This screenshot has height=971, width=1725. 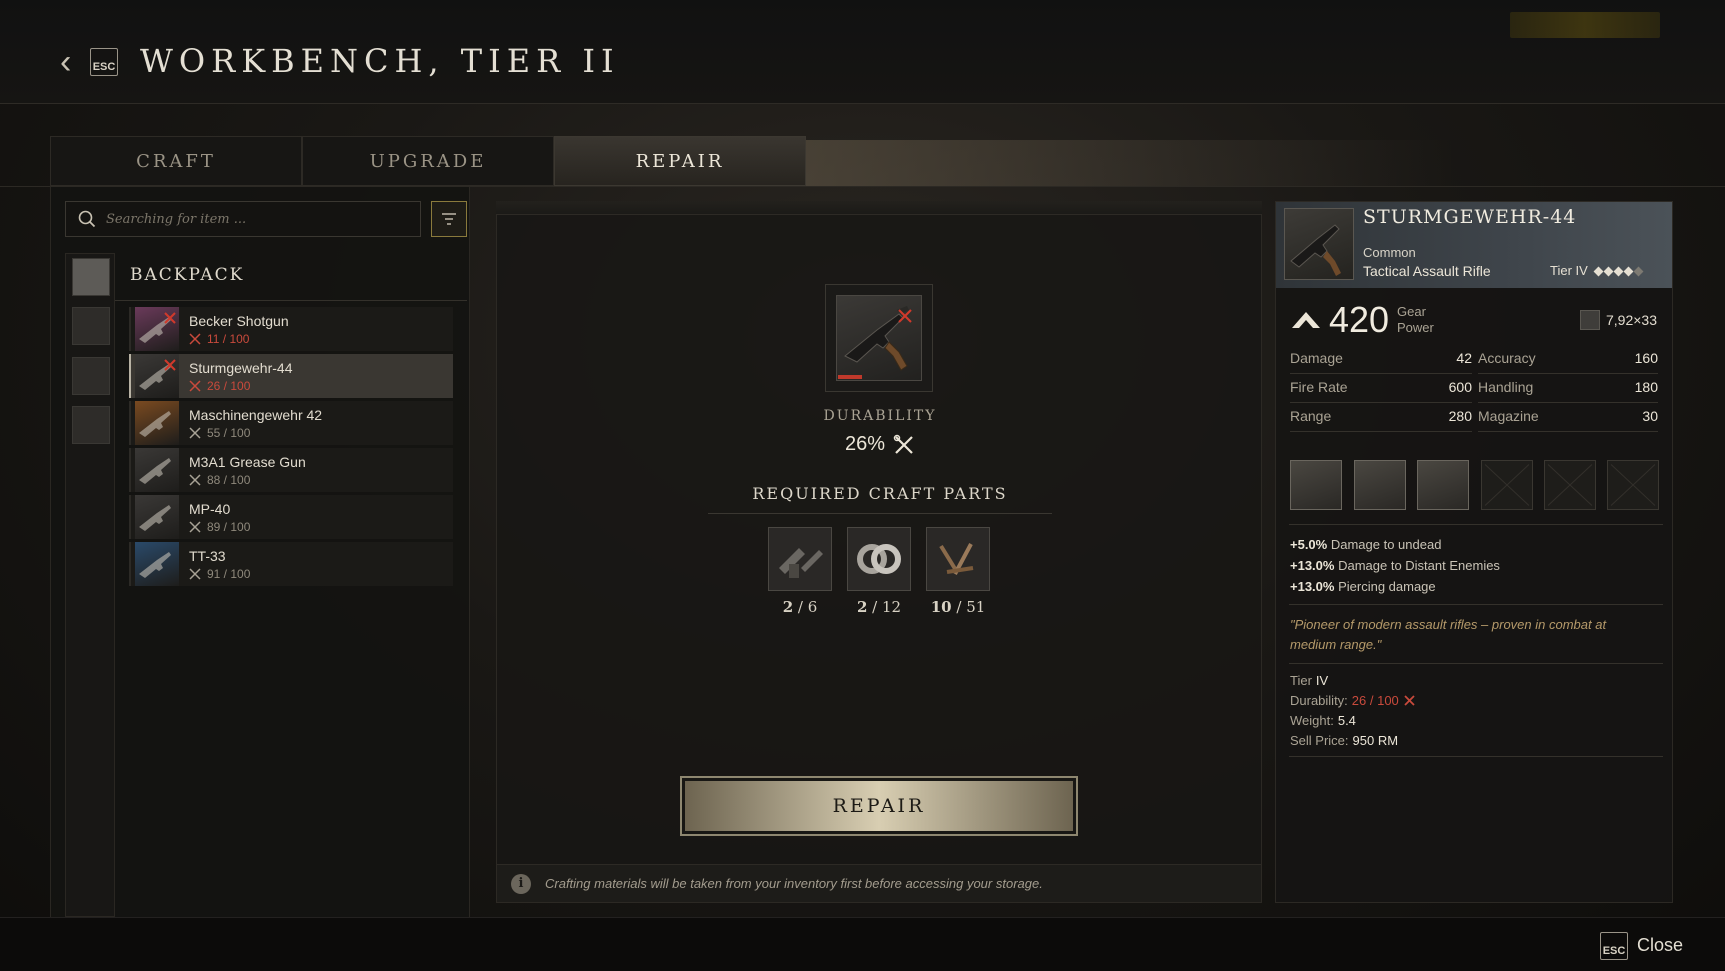 I want to click on gun-parts-icon, so click(x=800, y=559).